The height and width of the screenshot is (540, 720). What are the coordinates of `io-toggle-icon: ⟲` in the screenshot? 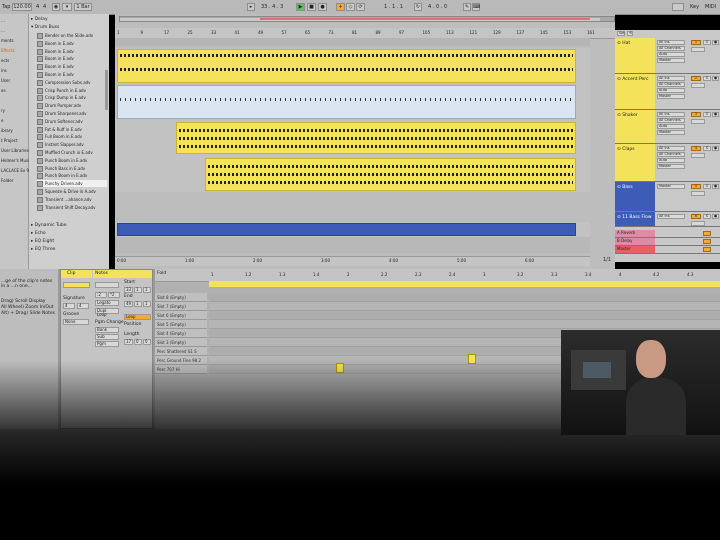 It's located at (630, 33).